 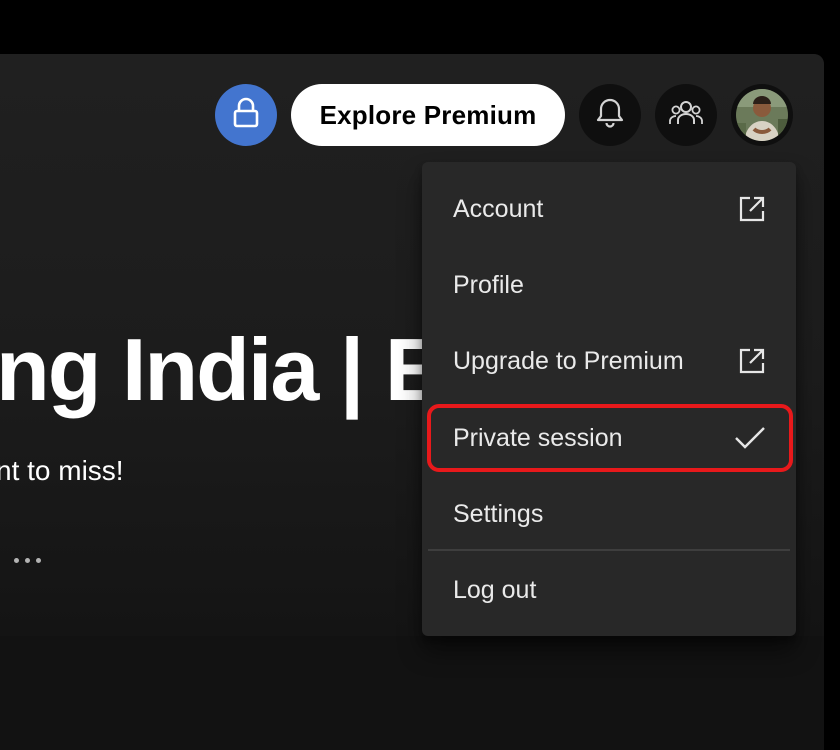 I want to click on menu-item-profile: Profile, so click(x=609, y=285).